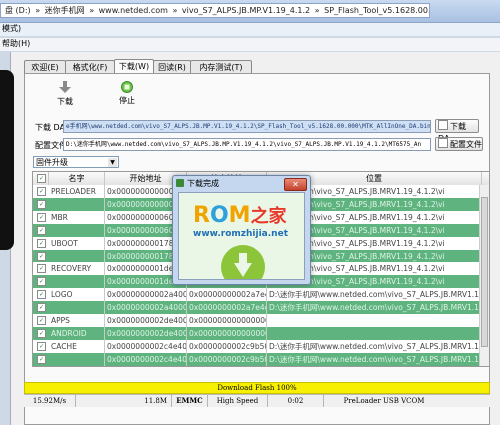 The image size is (500, 425). What do you see at coordinates (77, 346) in the screenshot?
I see `cell-name: CACHE` at bounding box center [77, 346].